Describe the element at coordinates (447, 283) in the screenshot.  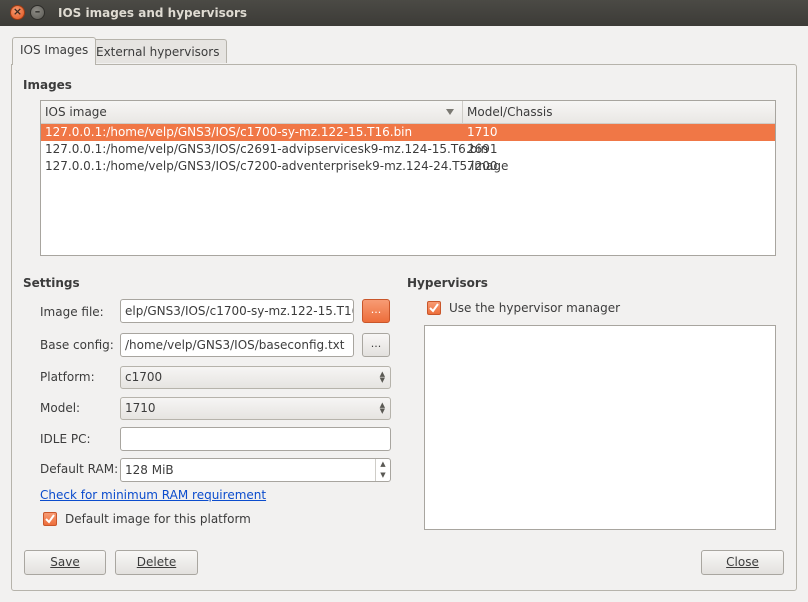
I see `hypervisors-section-title: Hypervisors` at that location.